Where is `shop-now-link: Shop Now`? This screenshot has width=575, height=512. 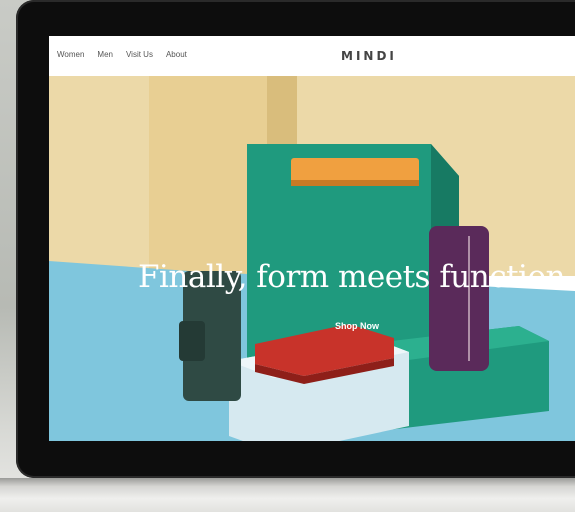 shop-now-link: Shop Now is located at coordinates (357, 326).